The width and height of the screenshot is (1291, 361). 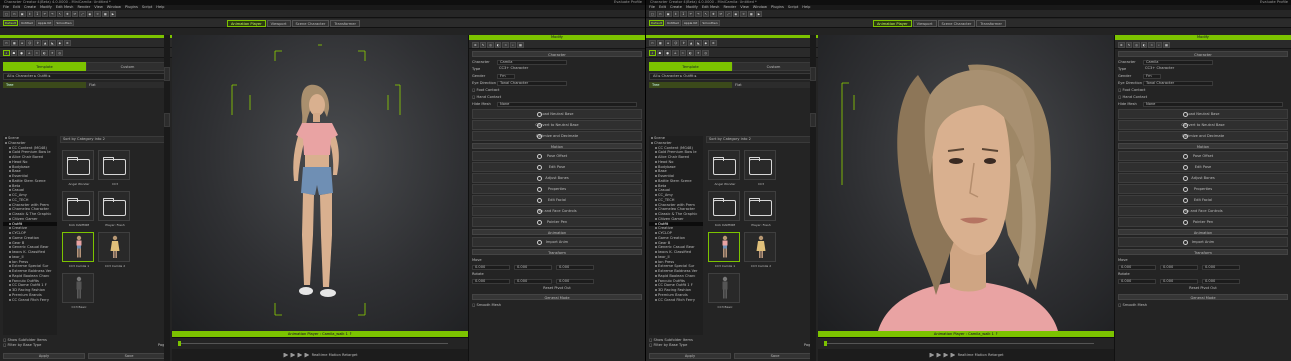 I want to click on save-button: Save, so click(x=775, y=356).